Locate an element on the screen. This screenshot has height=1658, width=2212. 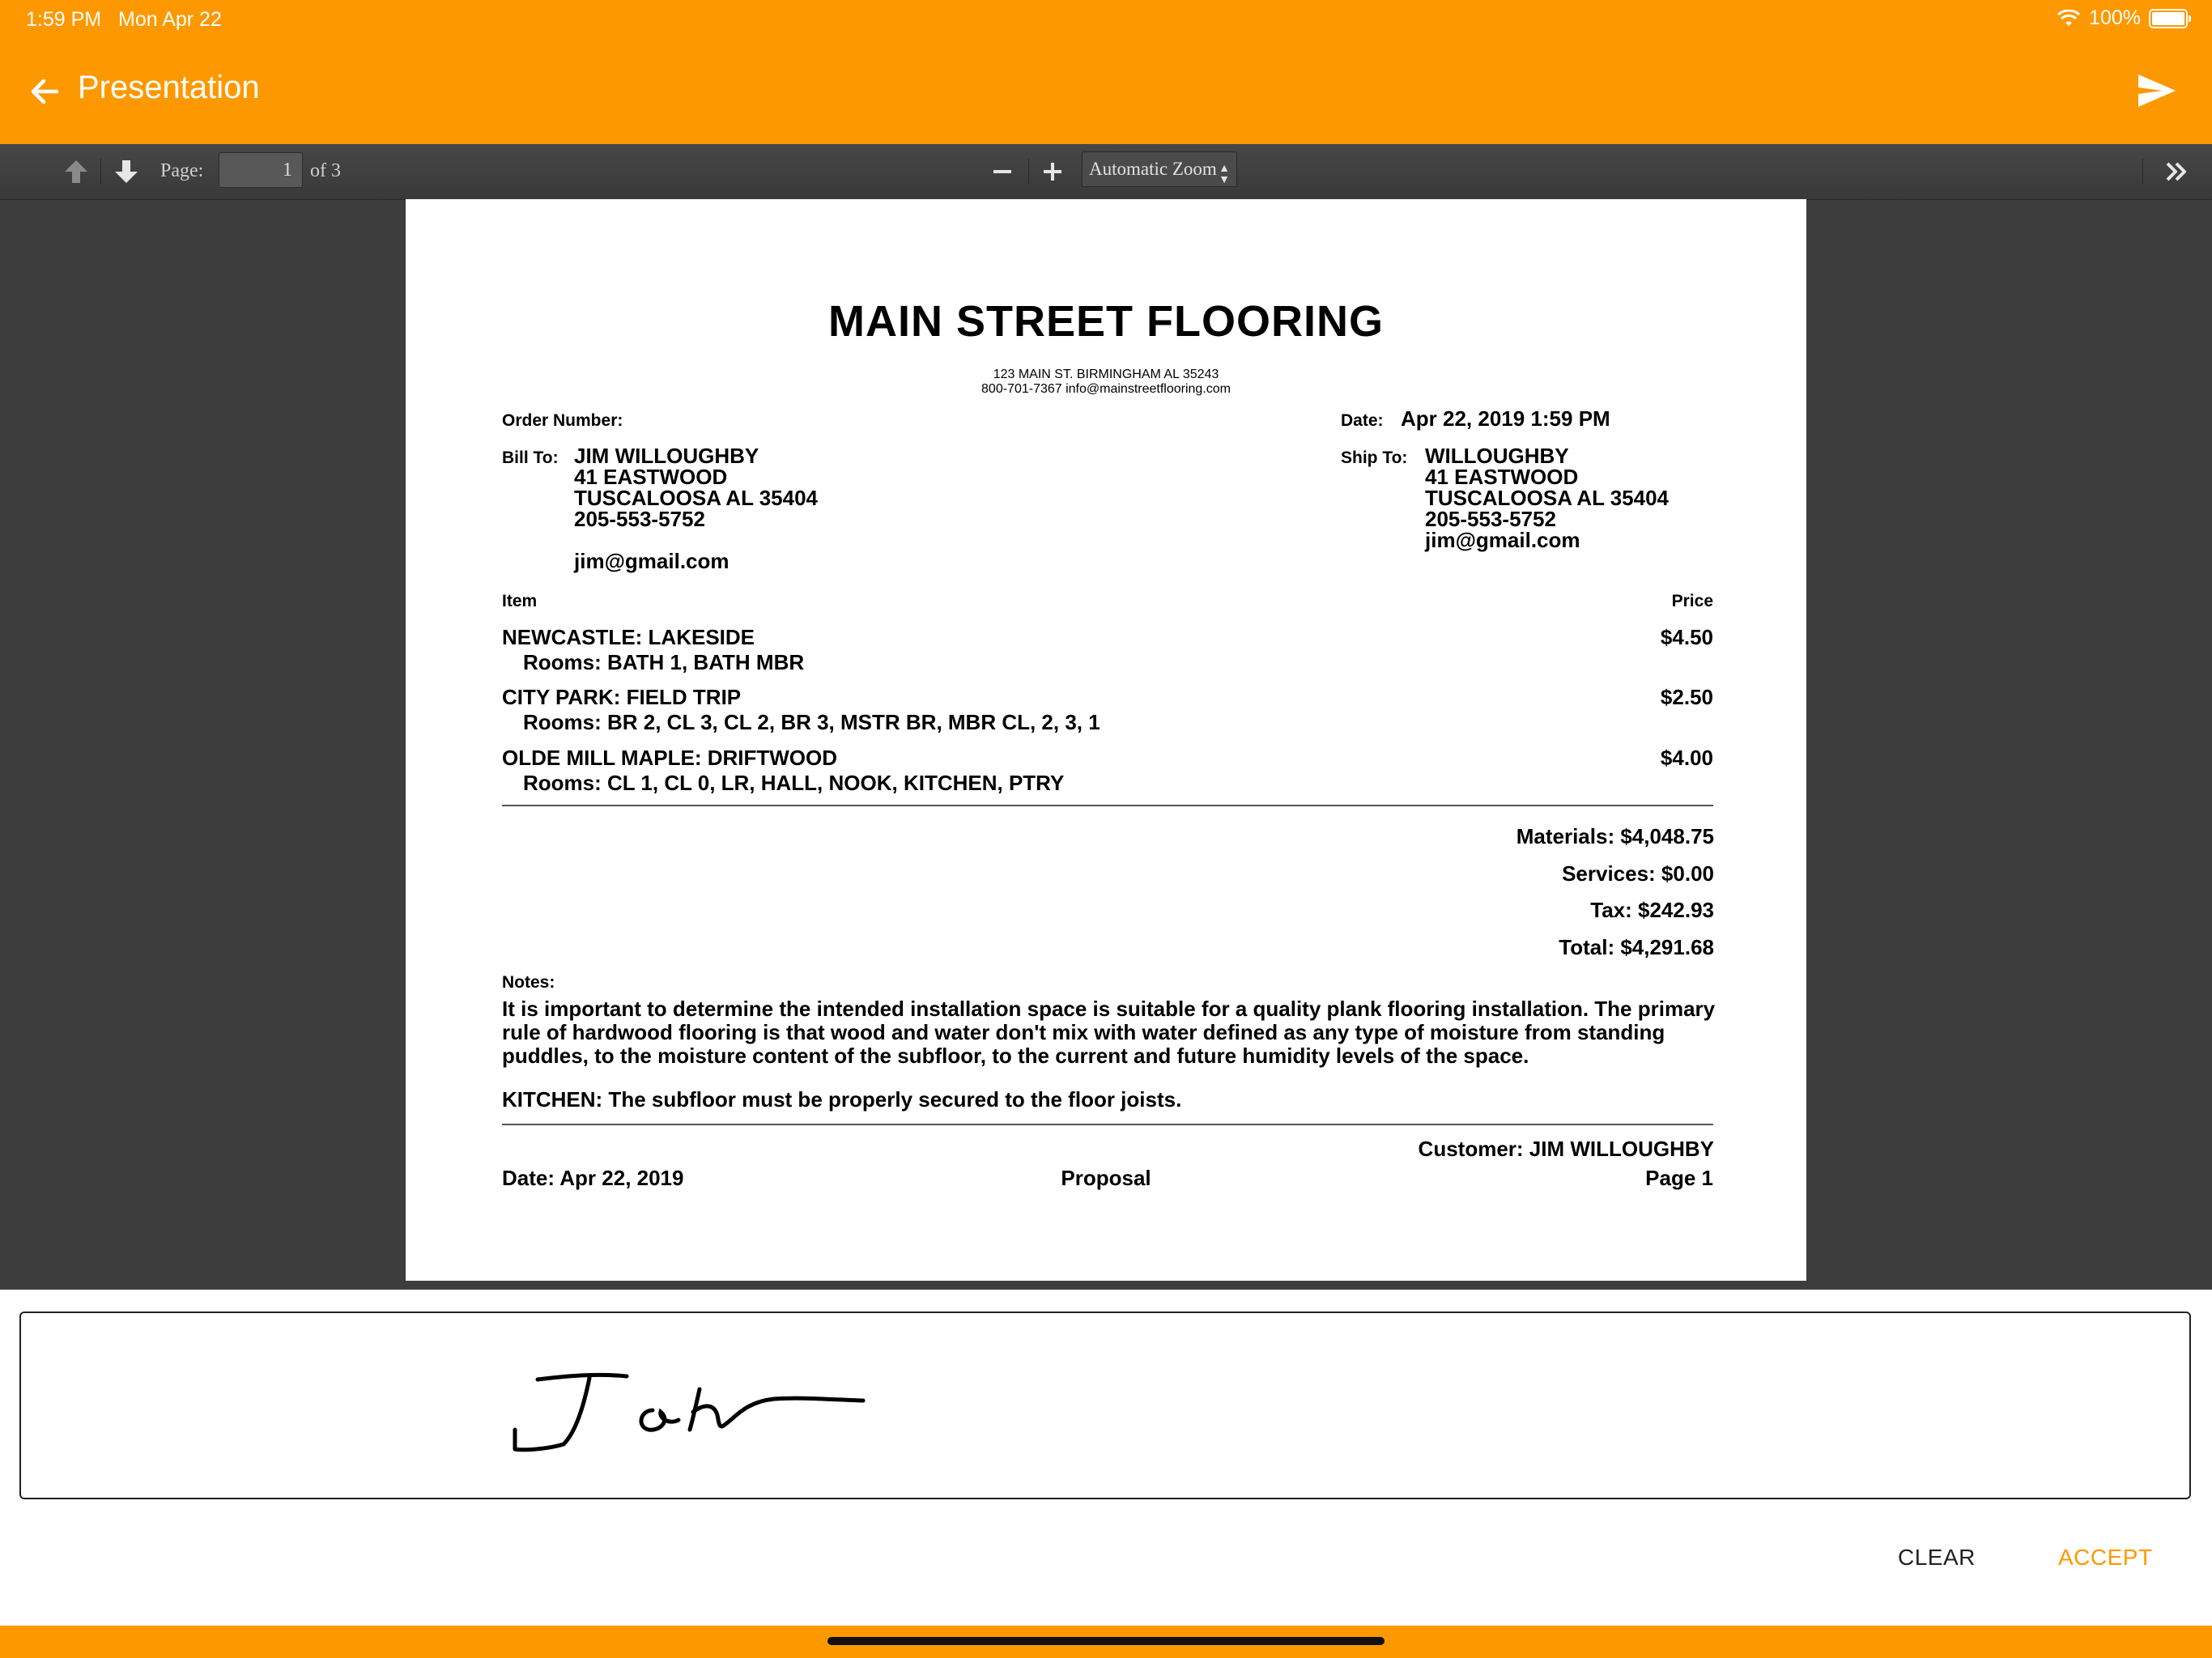
arrow-down-icon is located at coordinates (126, 171).